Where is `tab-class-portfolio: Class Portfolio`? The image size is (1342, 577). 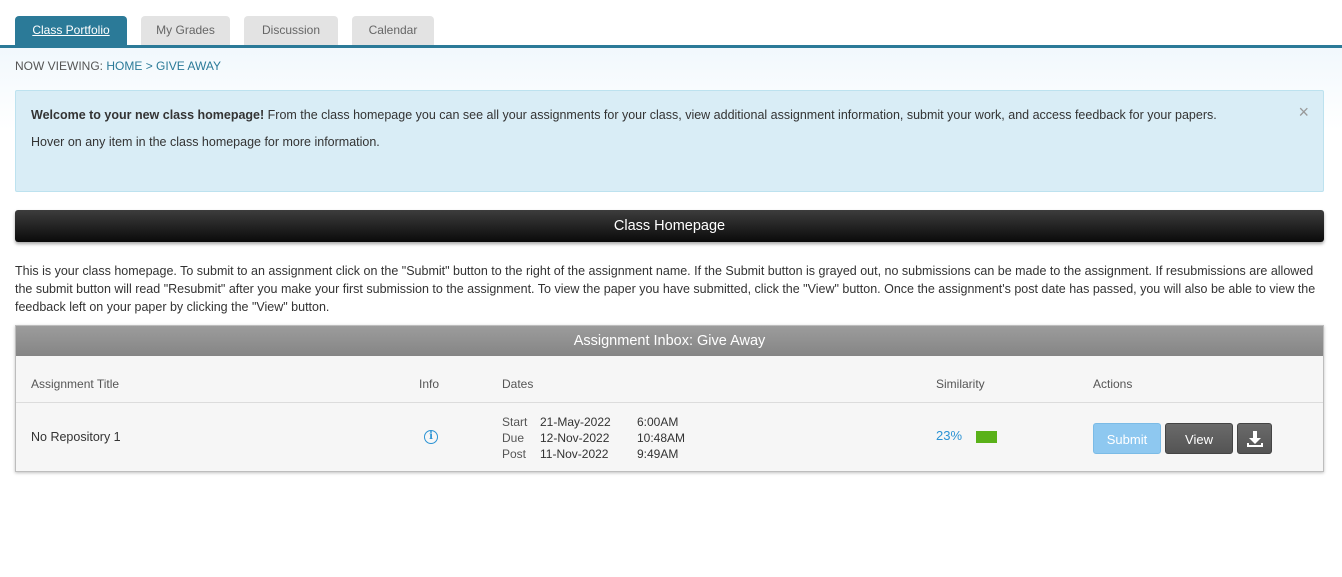 tab-class-portfolio: Class Portfolio is located at coordinates (71, 30).